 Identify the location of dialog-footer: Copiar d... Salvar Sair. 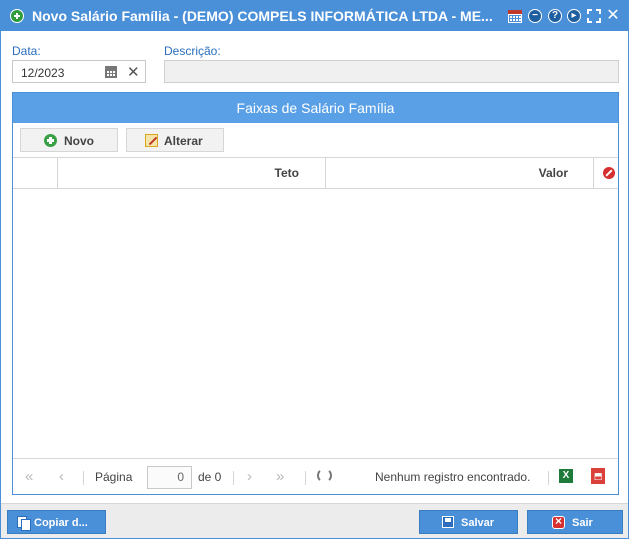
(314, 520).